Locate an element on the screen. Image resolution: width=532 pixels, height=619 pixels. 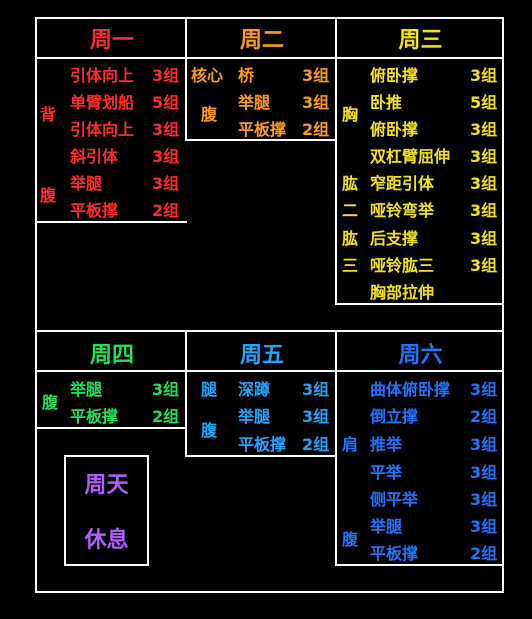
exercise-name: 双杠臂屈伸 is located at coordinates (410, 156).